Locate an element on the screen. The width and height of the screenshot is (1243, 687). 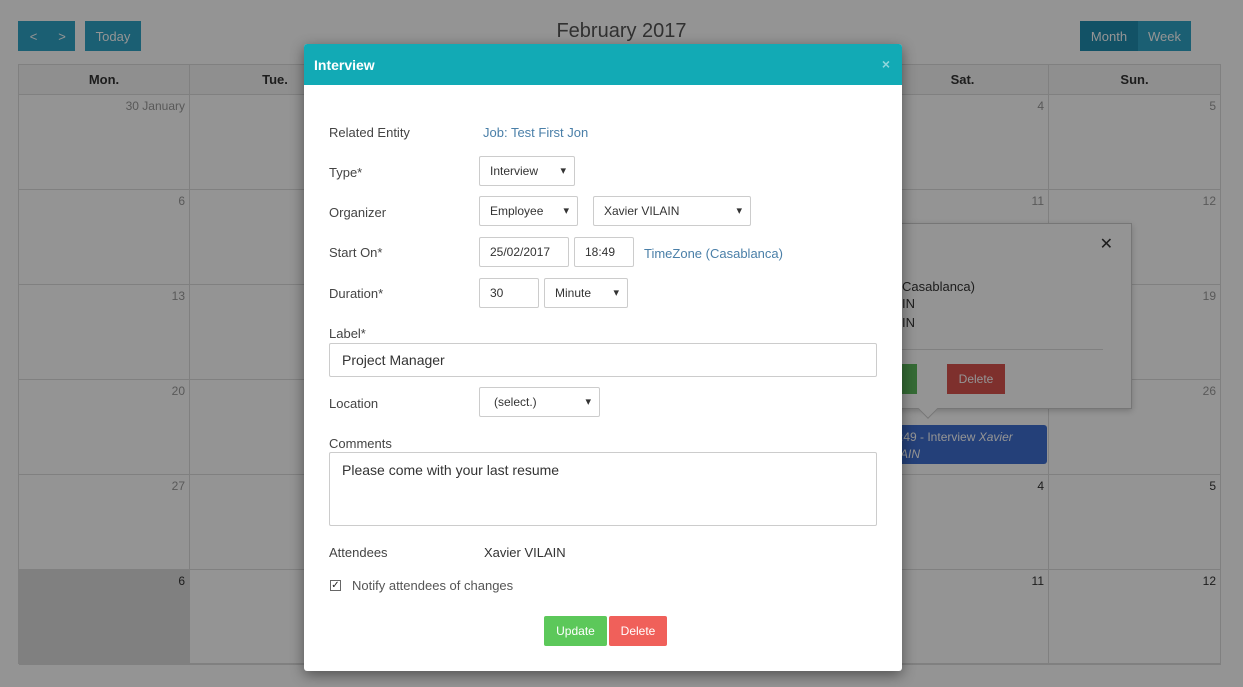
modal-header: Interview × is located at coordinates (603, 64).